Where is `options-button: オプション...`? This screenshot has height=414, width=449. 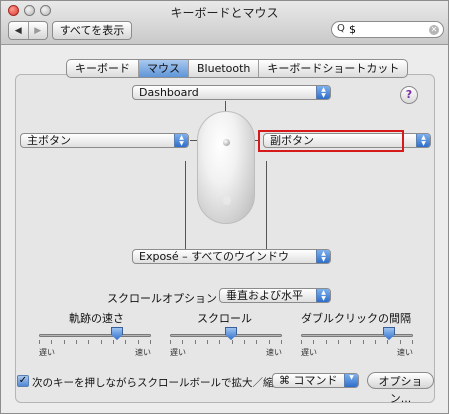 options-button: オプション... is located at coordinates (400, 388).